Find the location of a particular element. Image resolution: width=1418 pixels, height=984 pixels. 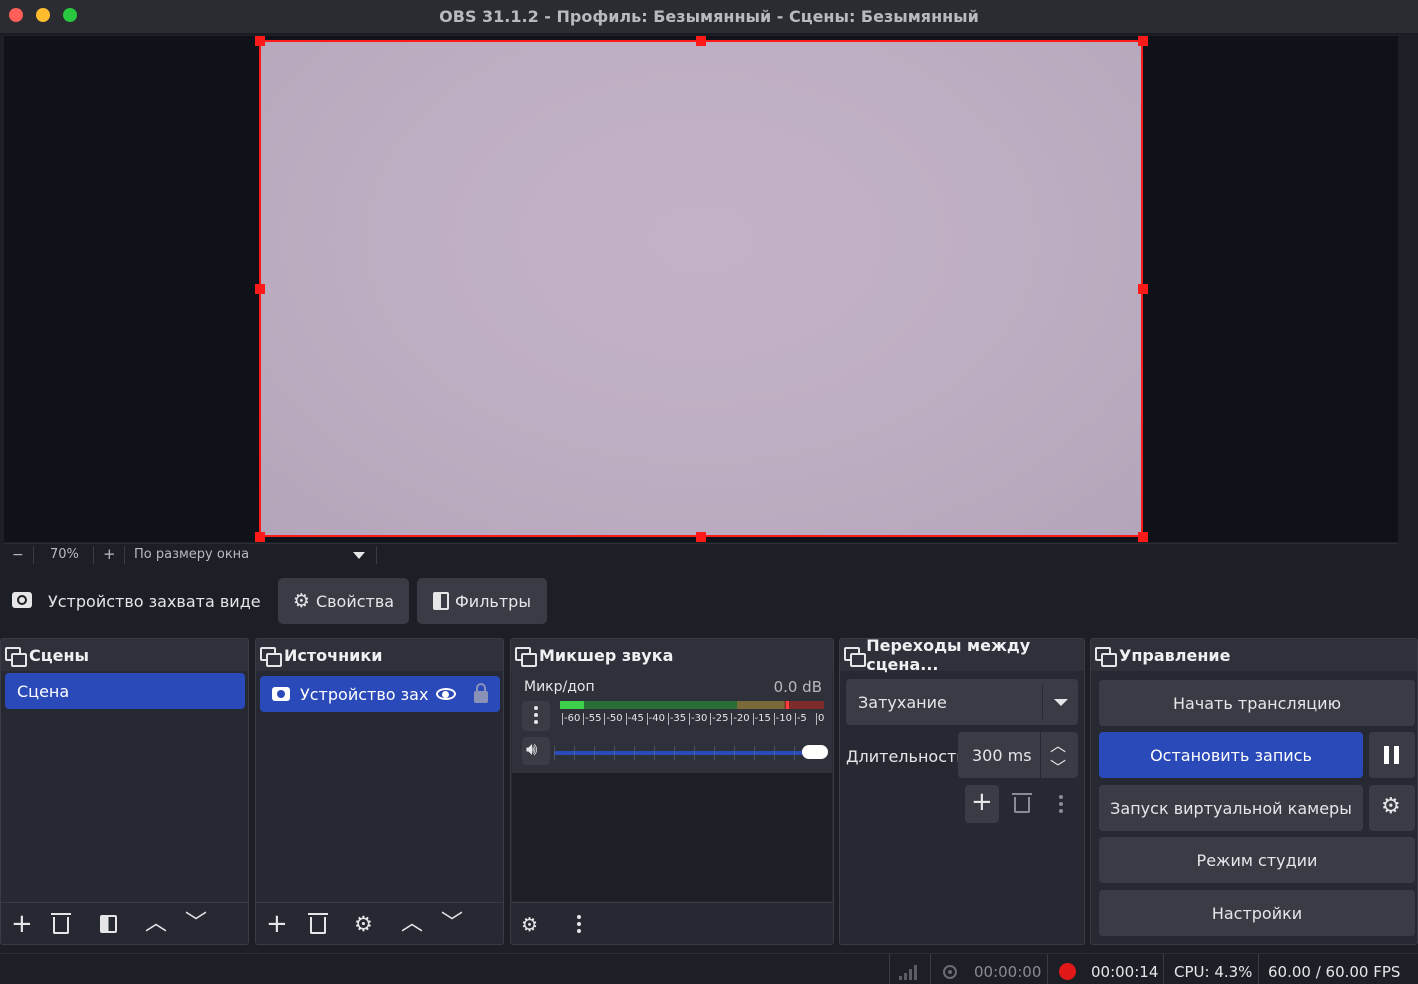

sources-dock: Источники Устройство захва + ⚙ ︿ ﹀ is located at coordinates (379, 791).